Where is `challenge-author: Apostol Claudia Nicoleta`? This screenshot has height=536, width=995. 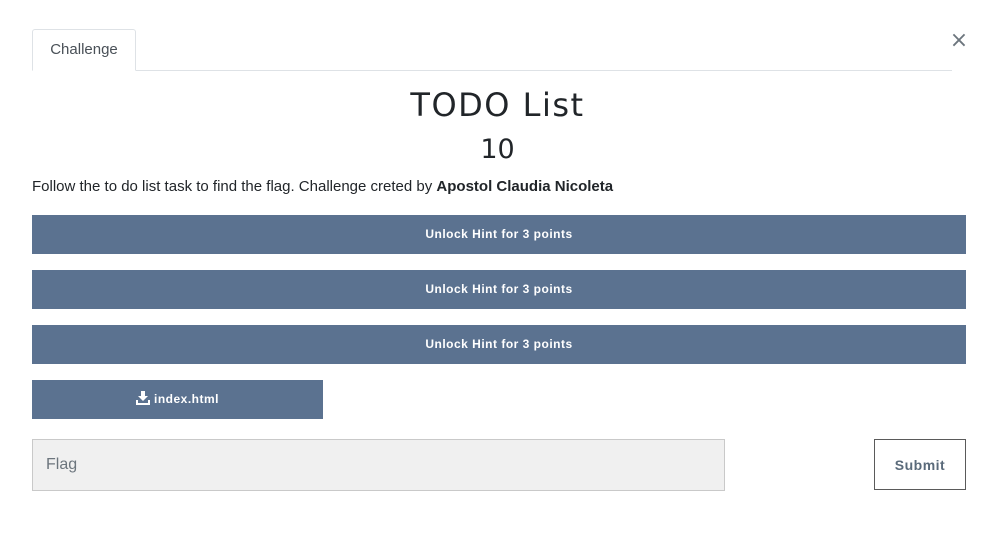 challenge-author: Apostol Claudia Nicoleta is located at coordinates (525, 186).